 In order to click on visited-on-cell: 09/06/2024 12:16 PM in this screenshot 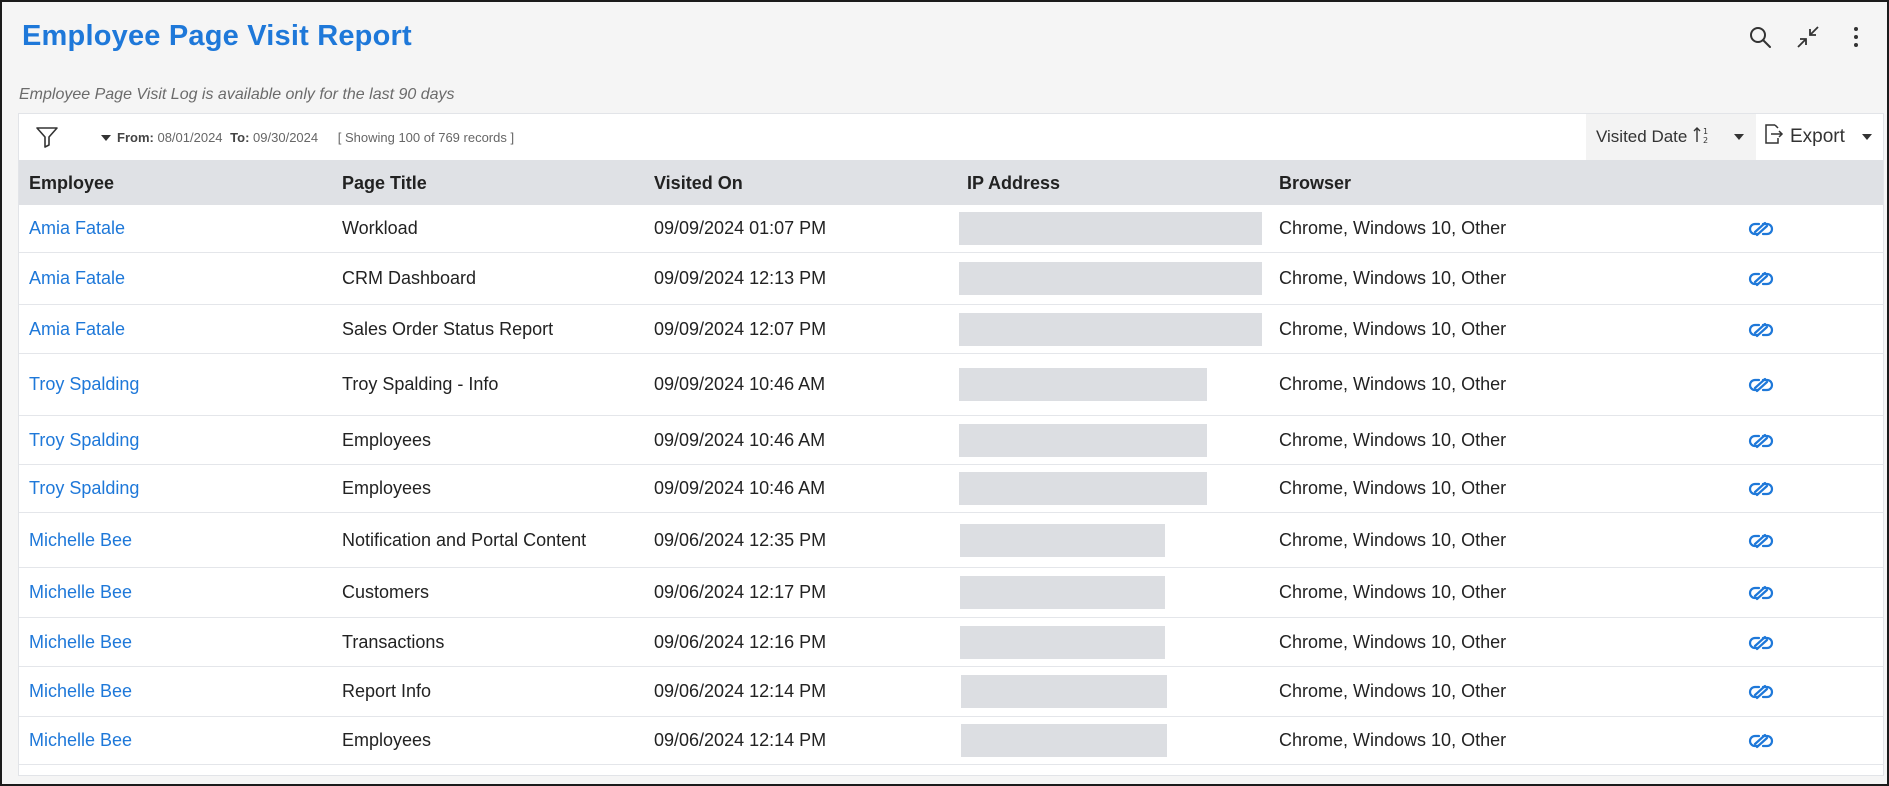, I will do `click(740, 642)`.